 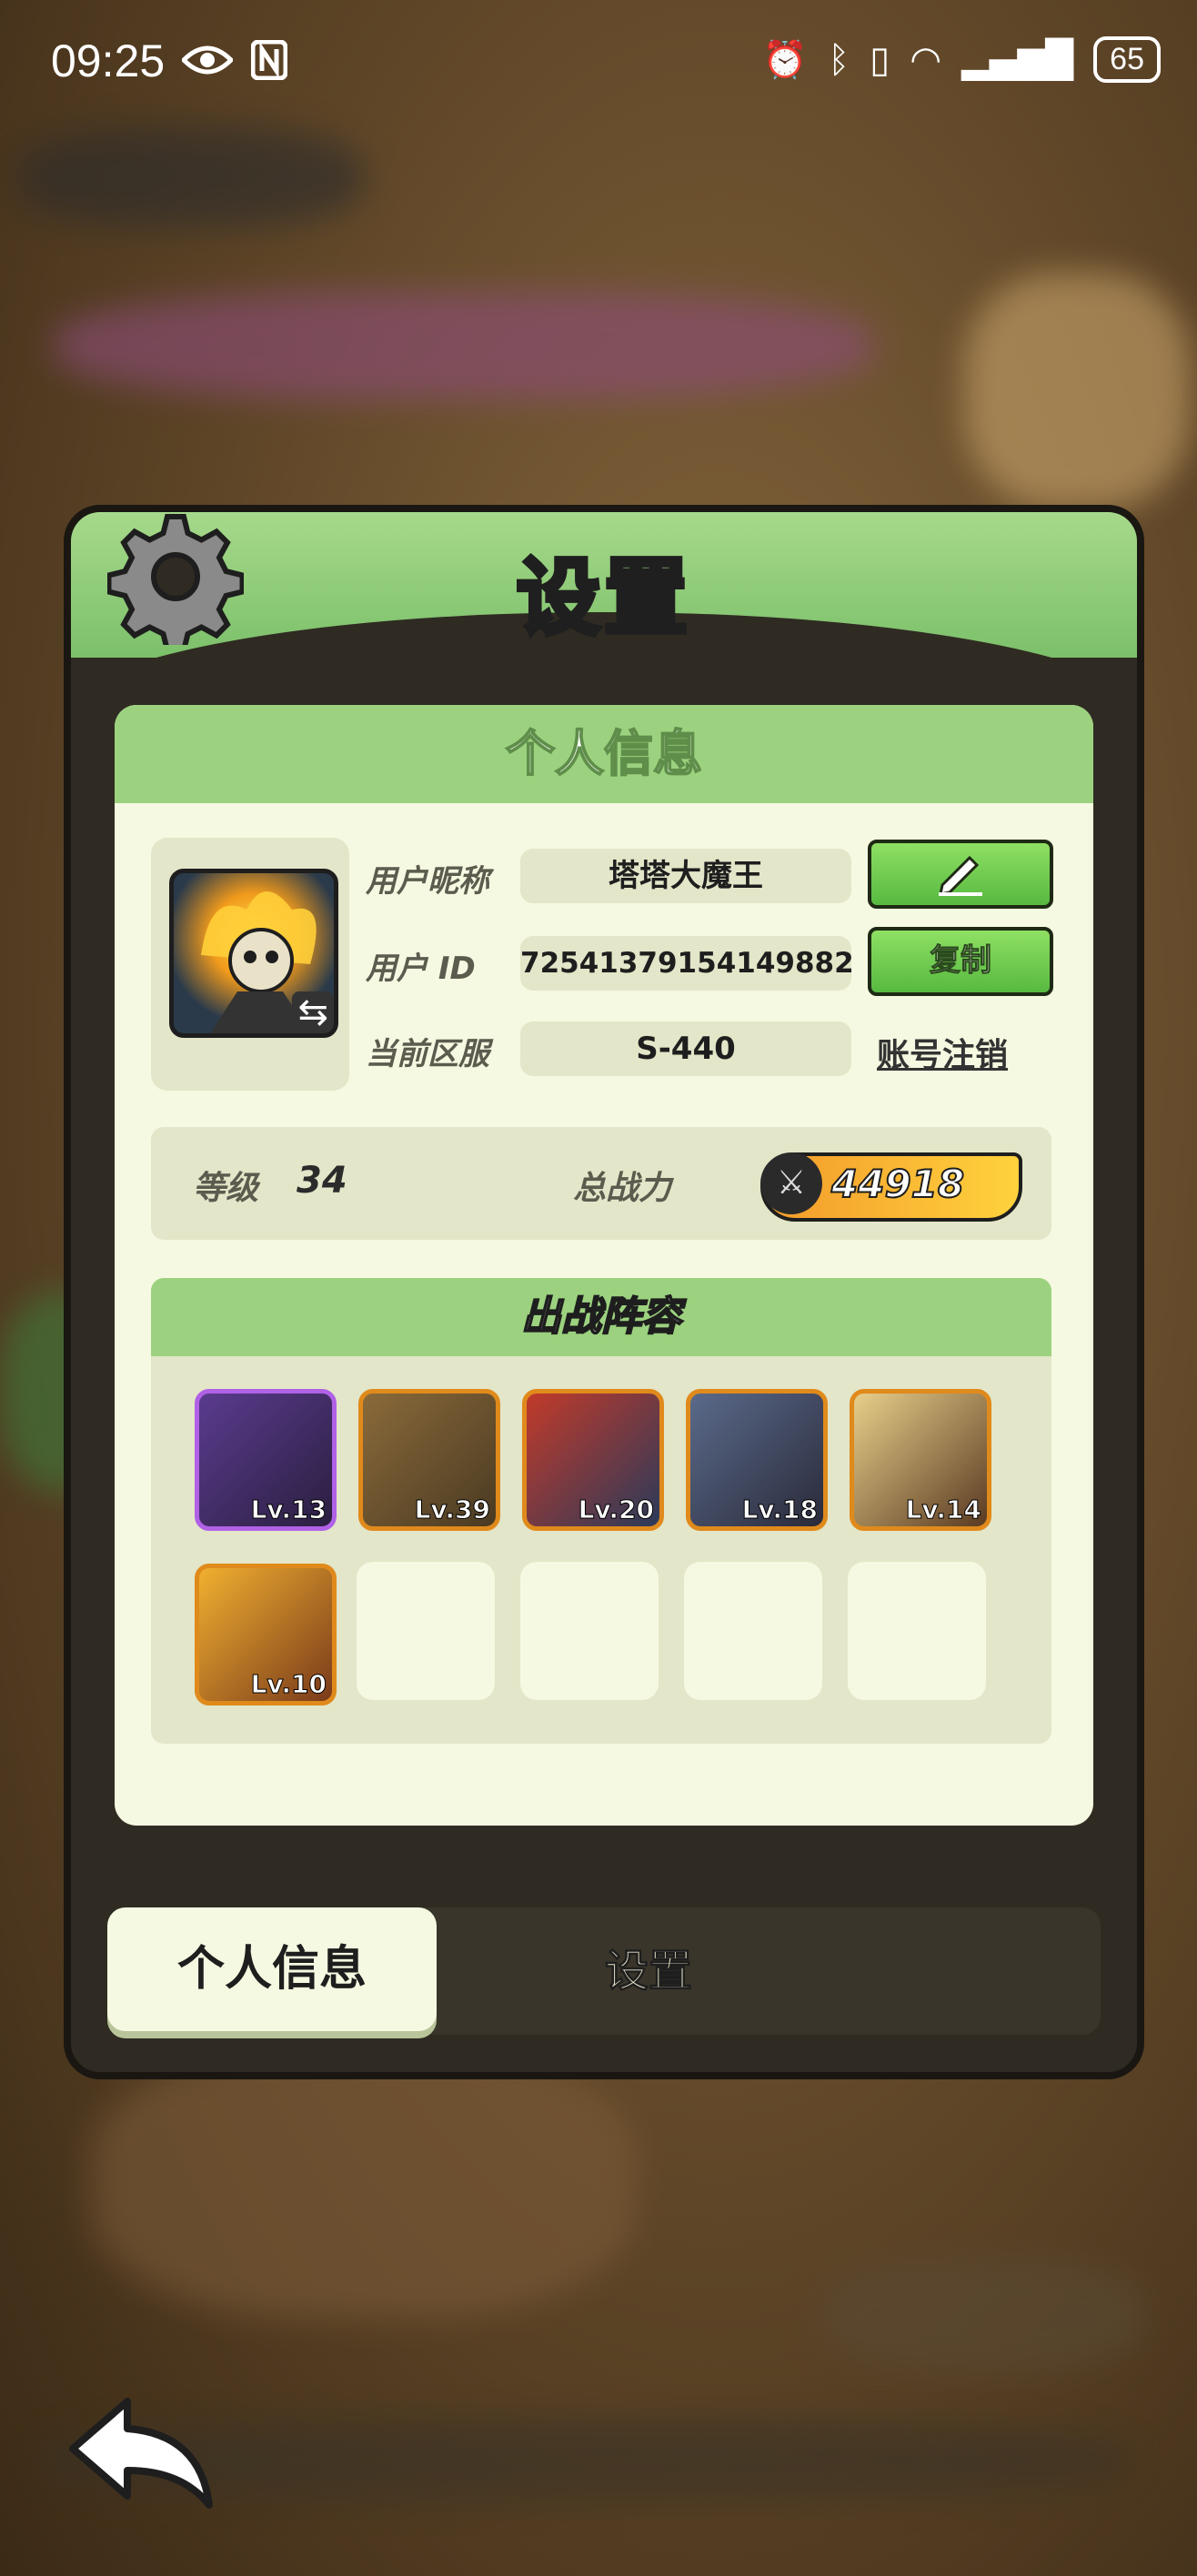 I want to click on dialog-title: 设置, so click(x=602, y=598).